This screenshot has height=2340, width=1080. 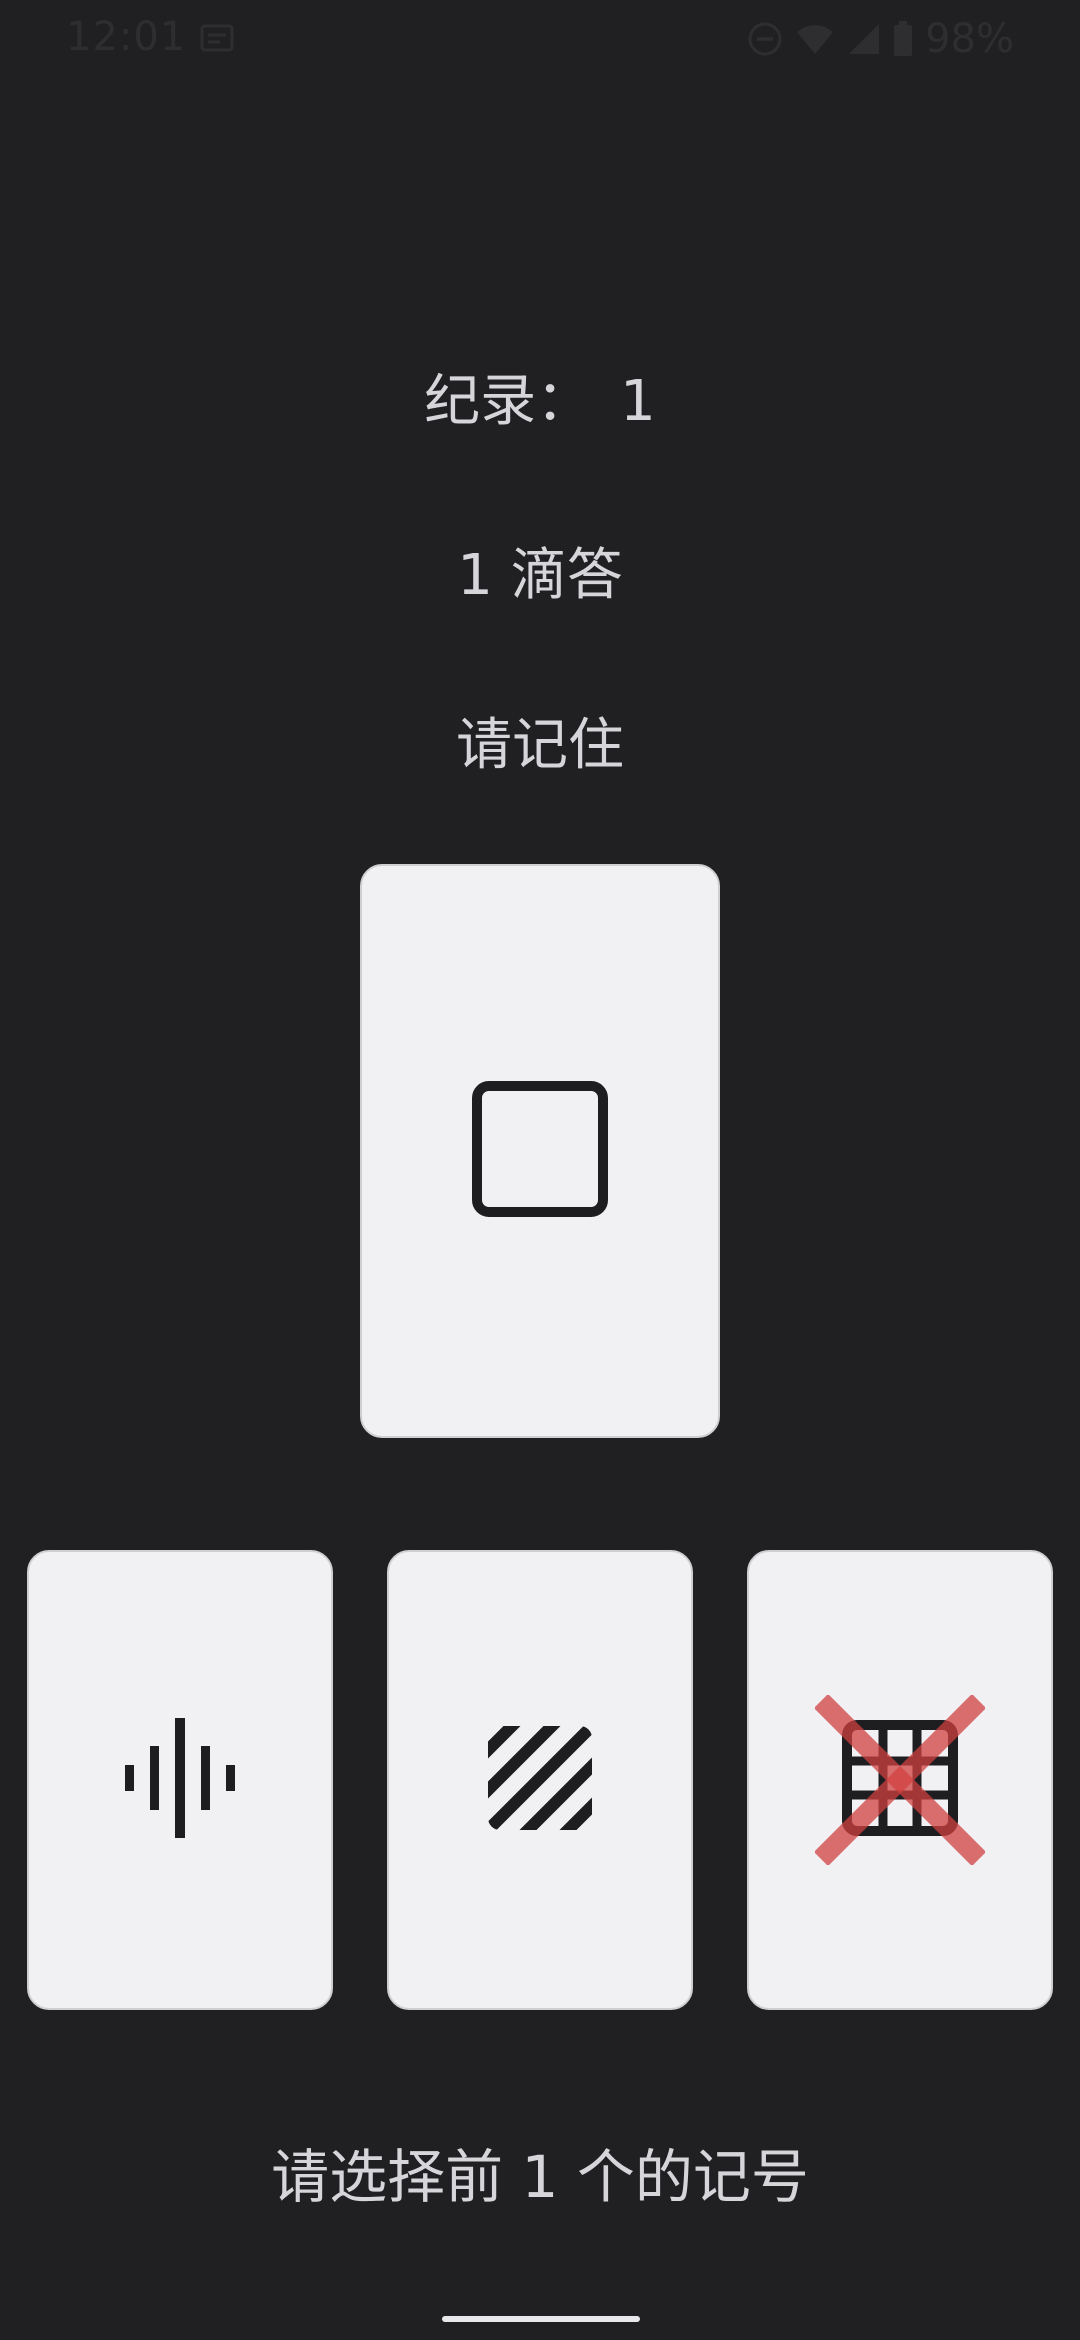 What do you see at coordinates (638, 401) in the screenshot?
I see `record-value: 1` at bounding box center [638, 401].